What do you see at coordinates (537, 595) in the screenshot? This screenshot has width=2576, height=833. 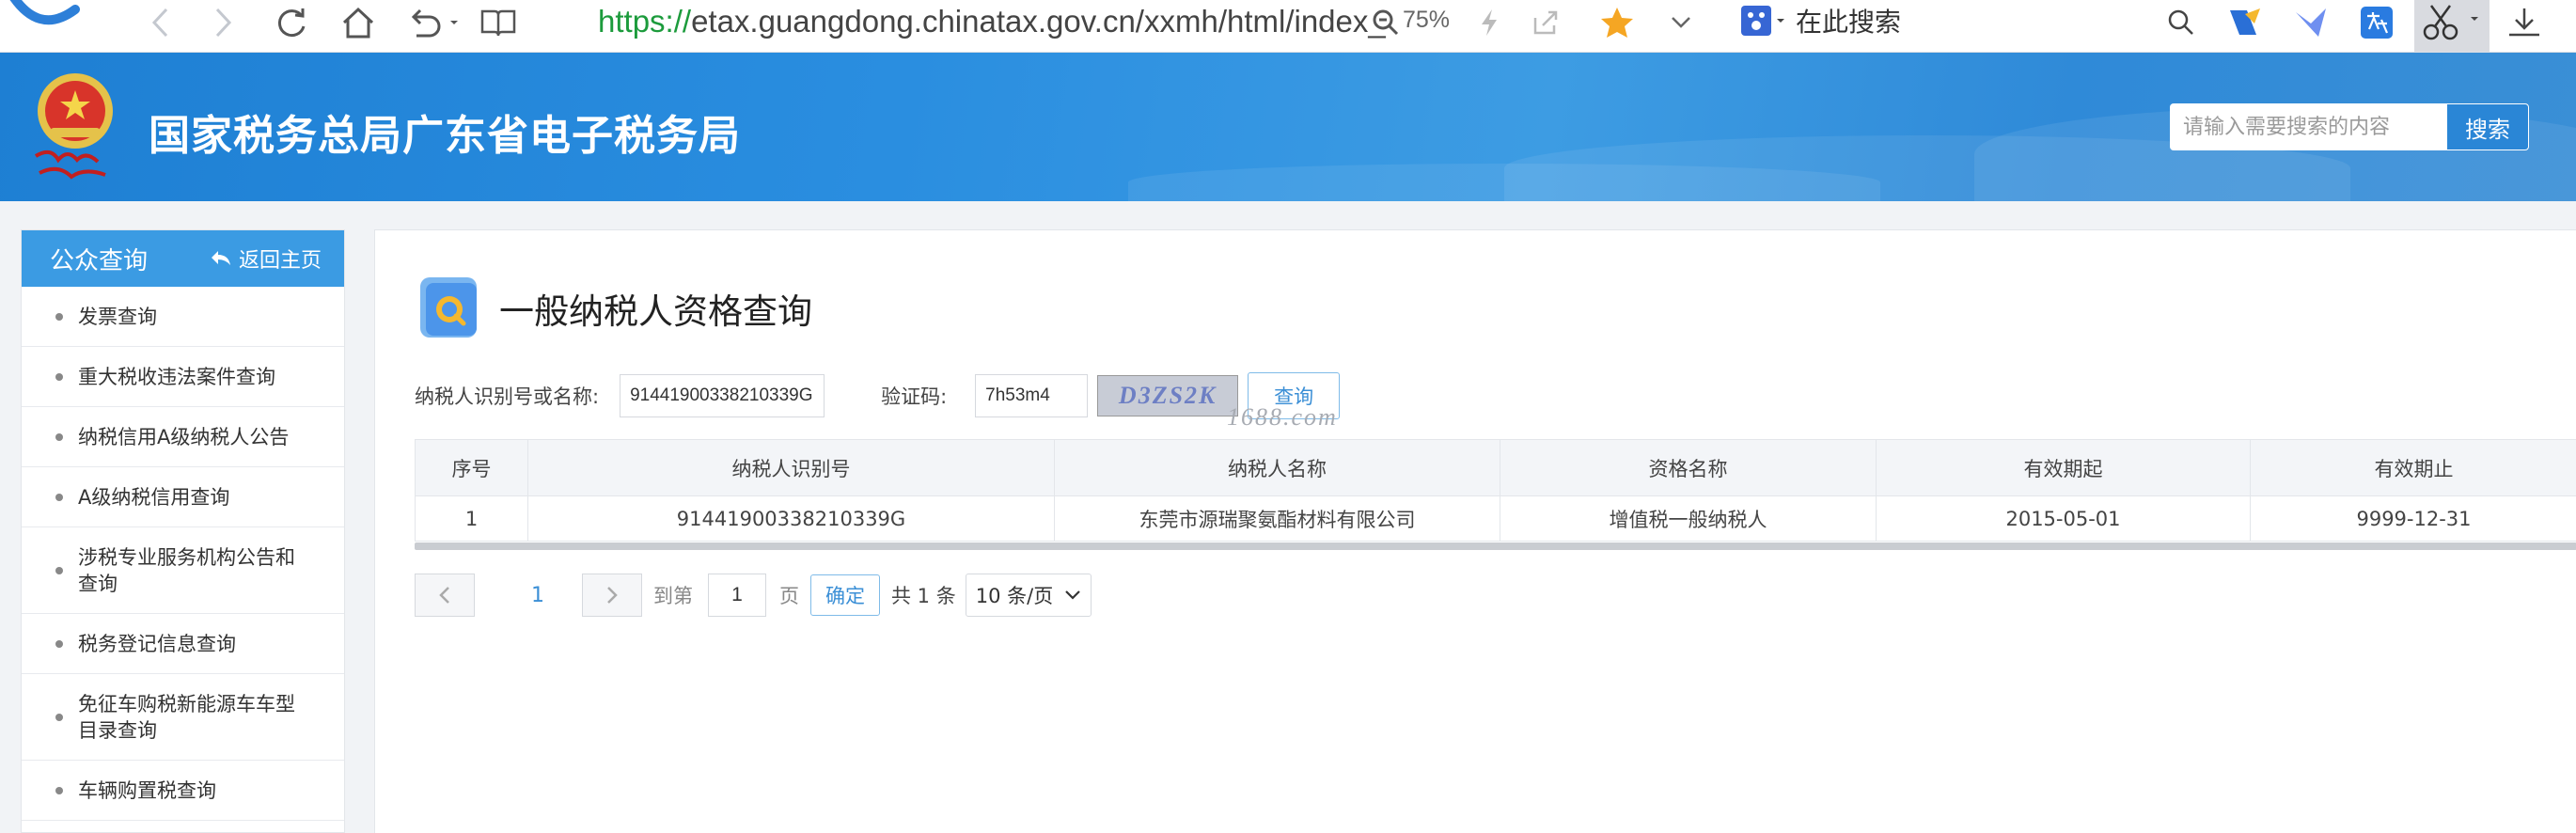 I see `page-number-current: 1` at bounding box center [537, 595].